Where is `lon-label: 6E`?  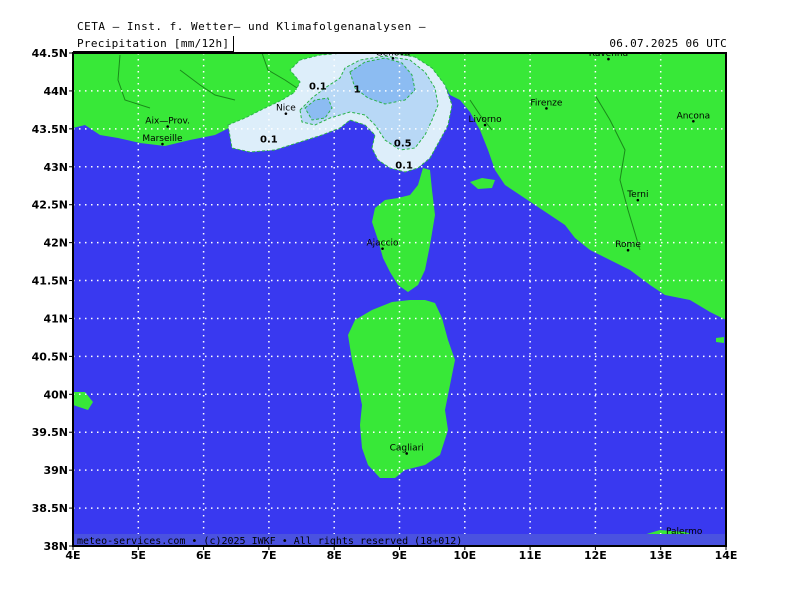 lon-label: 6E is located at coordinates (203, 555).